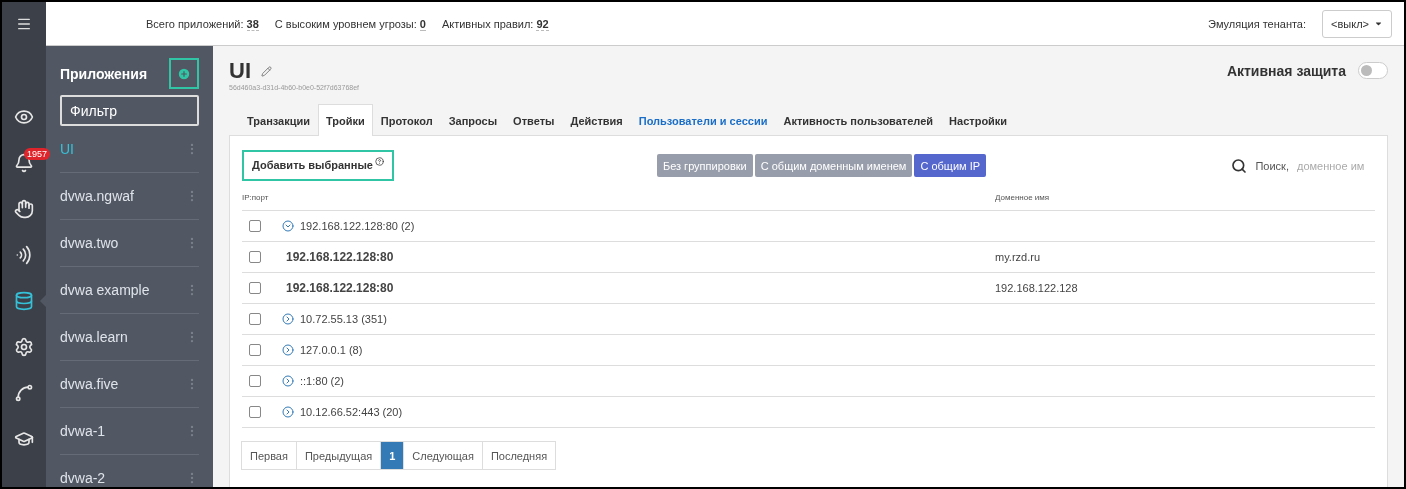 This screenshot has height=489, width=1406. What do you see at coordinates (266, 71) in the screenshot?
I see `edit-icon` at bounding box center [266, 71].